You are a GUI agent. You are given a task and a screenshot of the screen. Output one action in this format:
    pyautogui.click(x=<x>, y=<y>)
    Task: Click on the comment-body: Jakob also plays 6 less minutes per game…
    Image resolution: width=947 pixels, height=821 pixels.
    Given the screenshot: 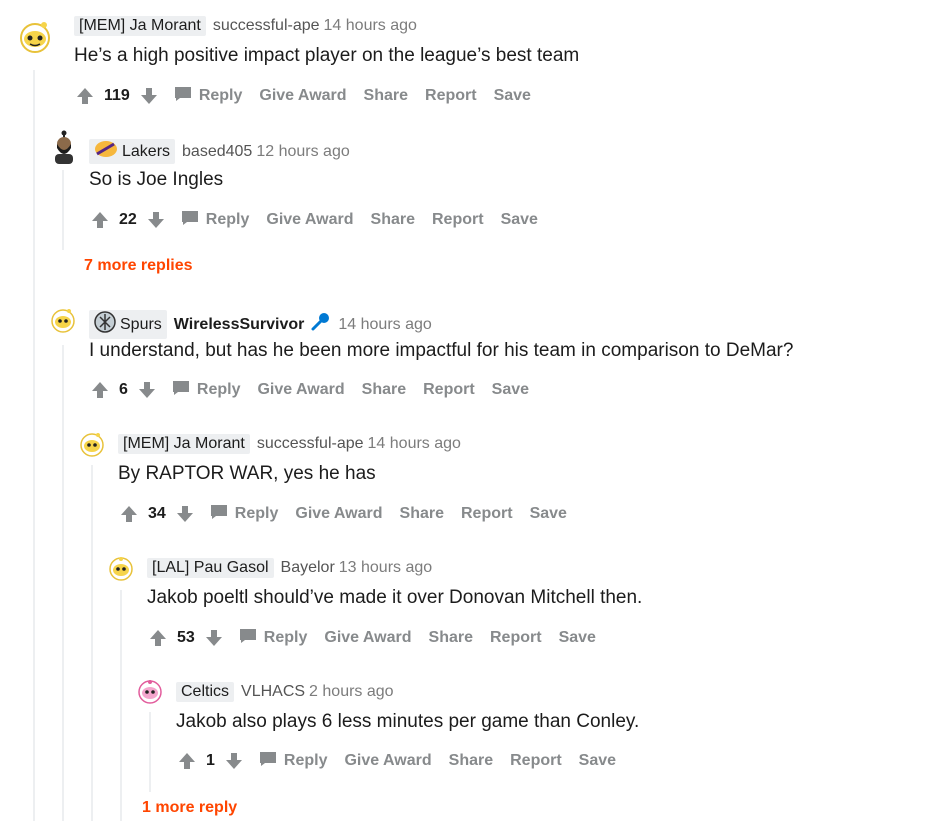 What is the action you would take?
    pyautogui.click(x=408, y=721)
    